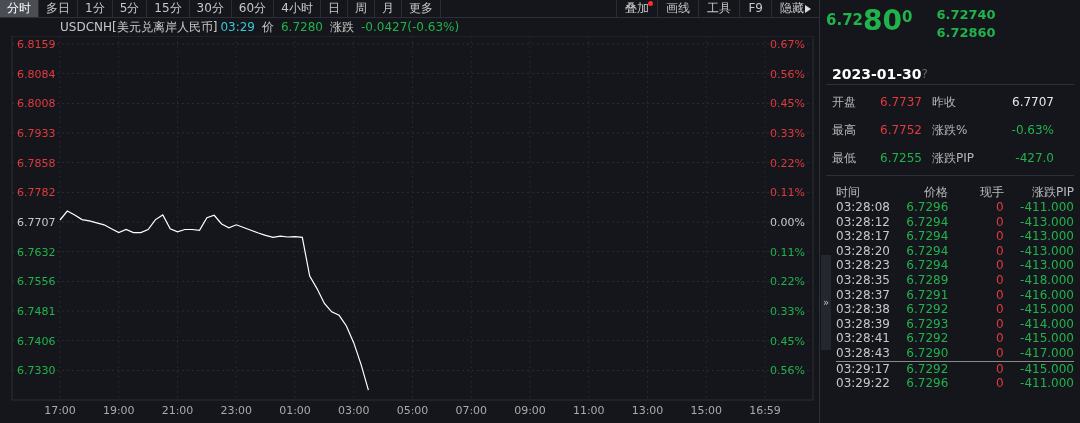 The width and height of the screenshot is (1080, 423). What do you see at coordinates (863, 265) in the screenshot?
I see `trade-time: 03:28:23` at bounding box center [863, 265].